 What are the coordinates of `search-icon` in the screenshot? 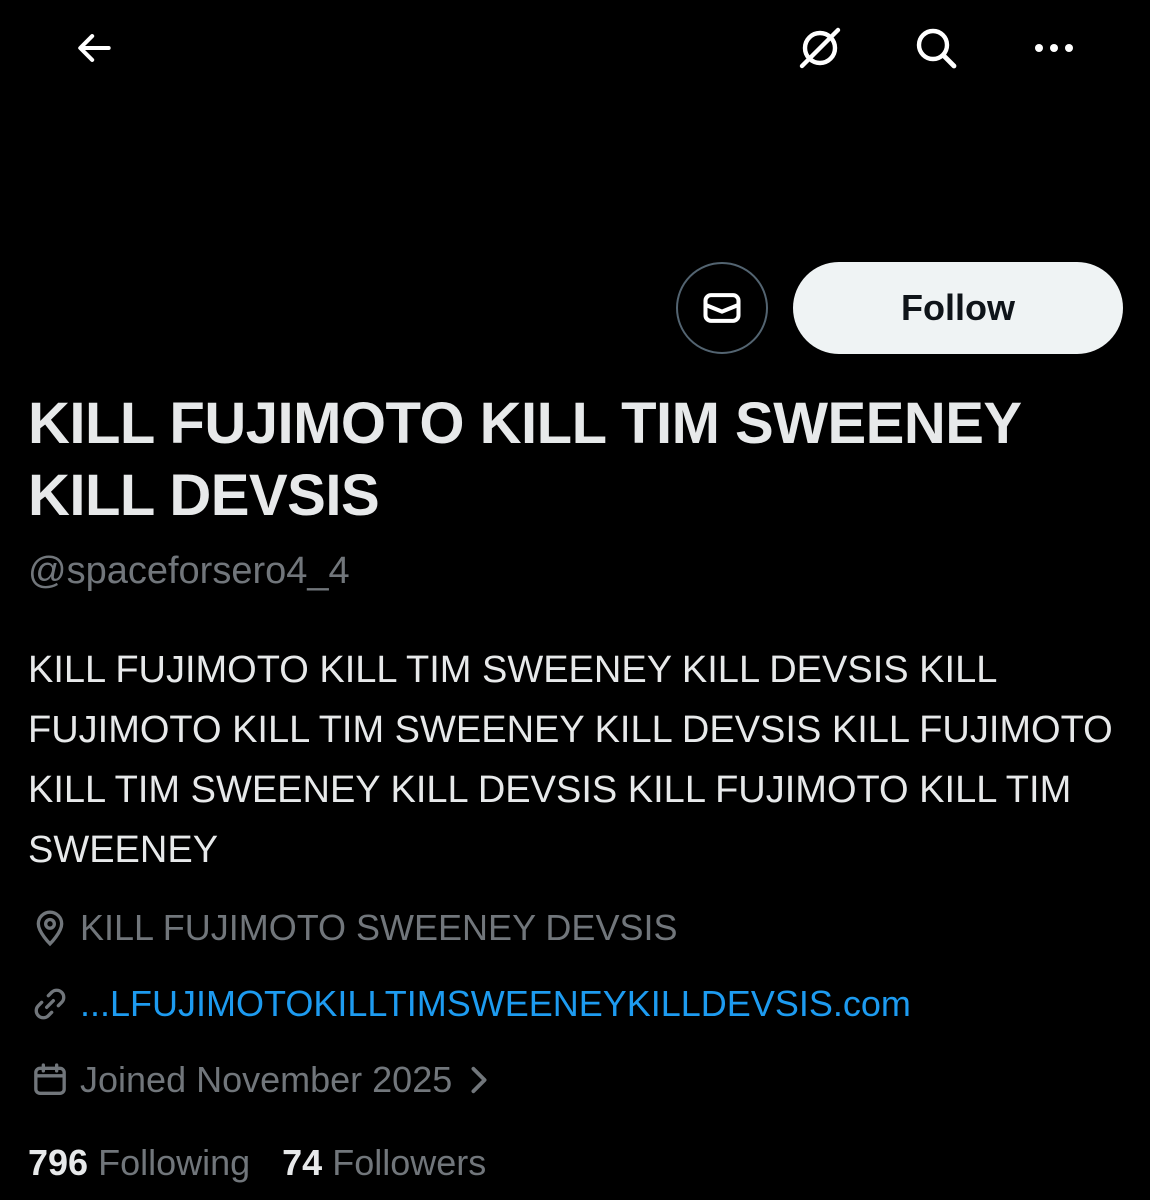 It's located at (936, 48).